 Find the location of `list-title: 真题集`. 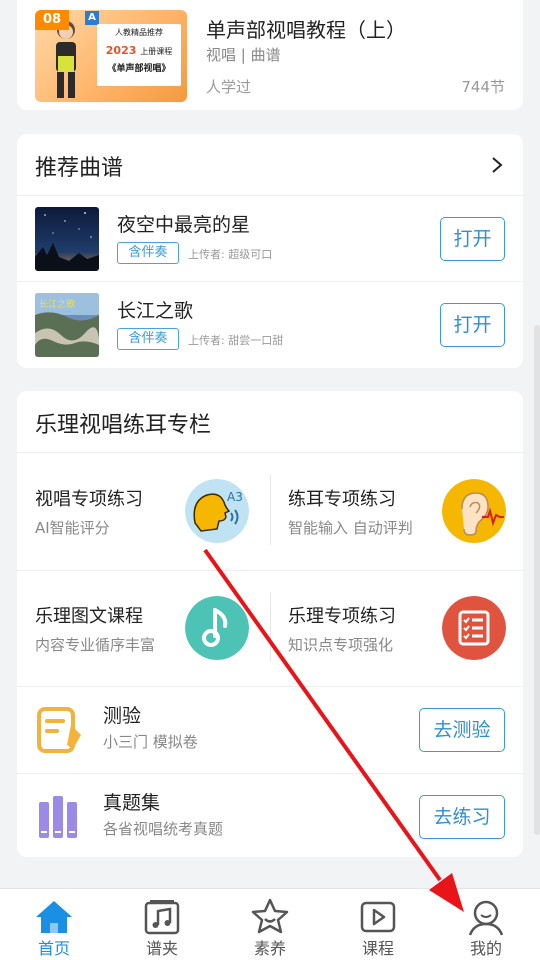

list-title: 真题集 is located at coordinates (132, 803).